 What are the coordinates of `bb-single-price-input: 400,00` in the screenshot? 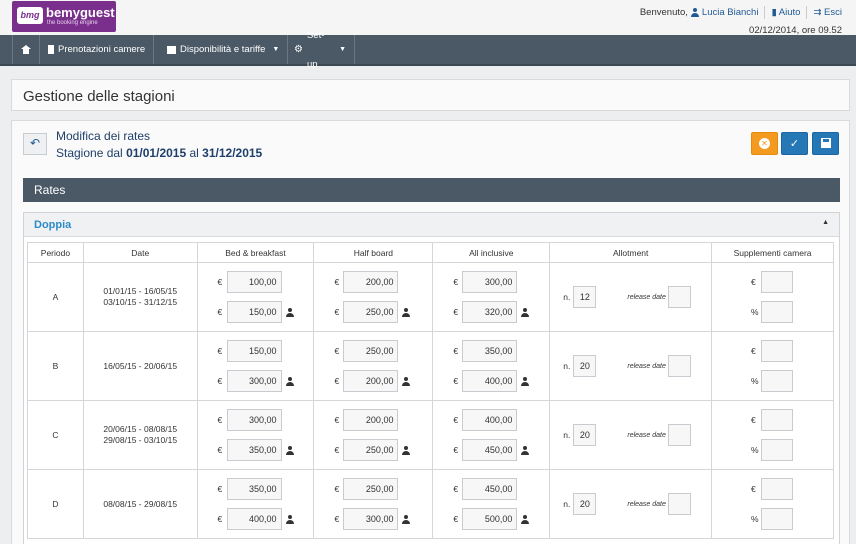 It's located at (254, 519).